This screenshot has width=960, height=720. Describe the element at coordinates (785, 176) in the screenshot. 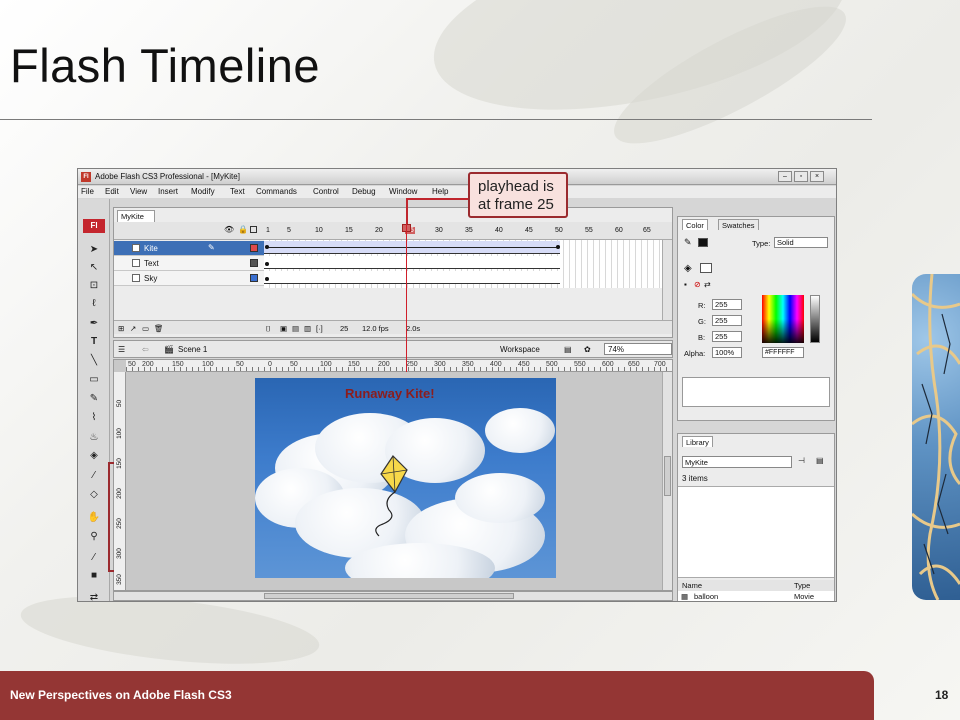

I see `minimize-button: –` at that location.